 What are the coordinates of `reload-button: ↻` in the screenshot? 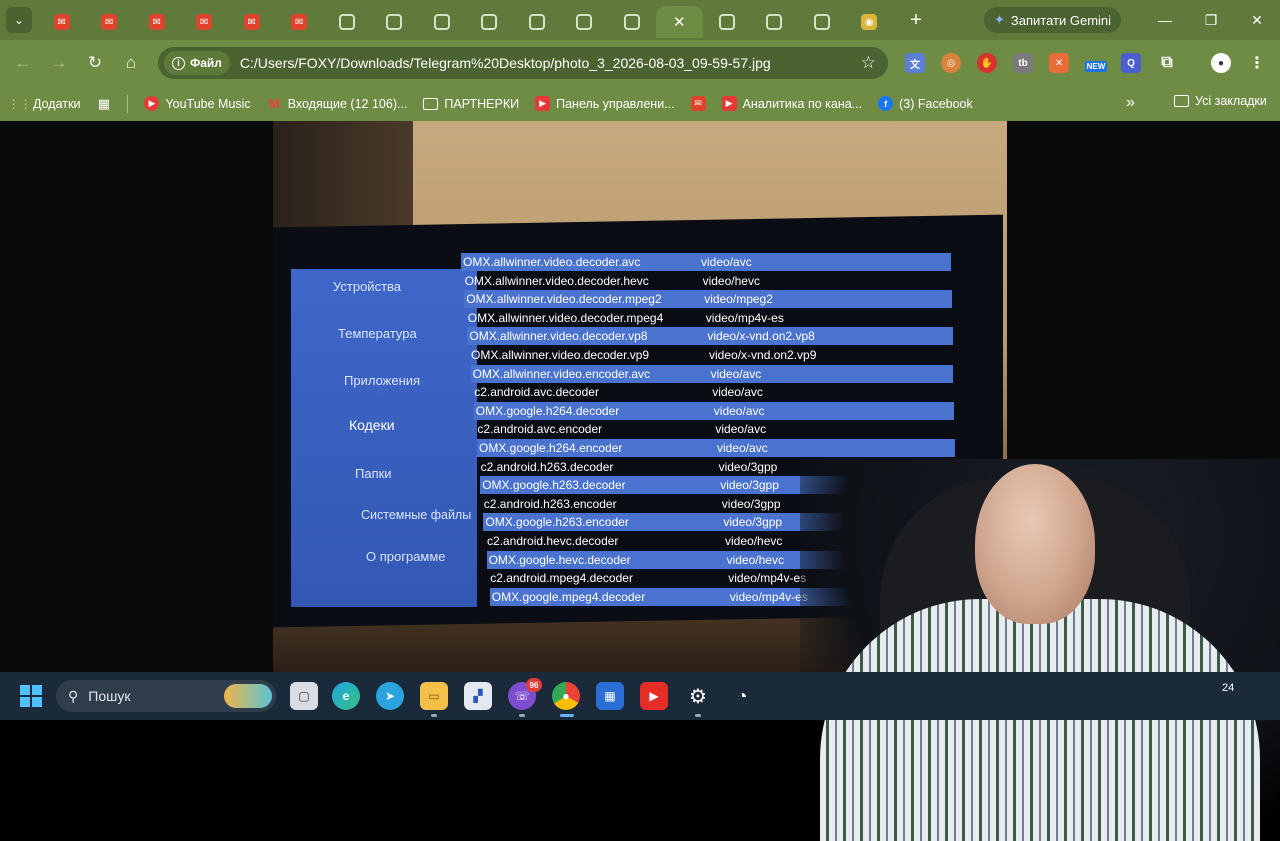 It's located at (95, 63).